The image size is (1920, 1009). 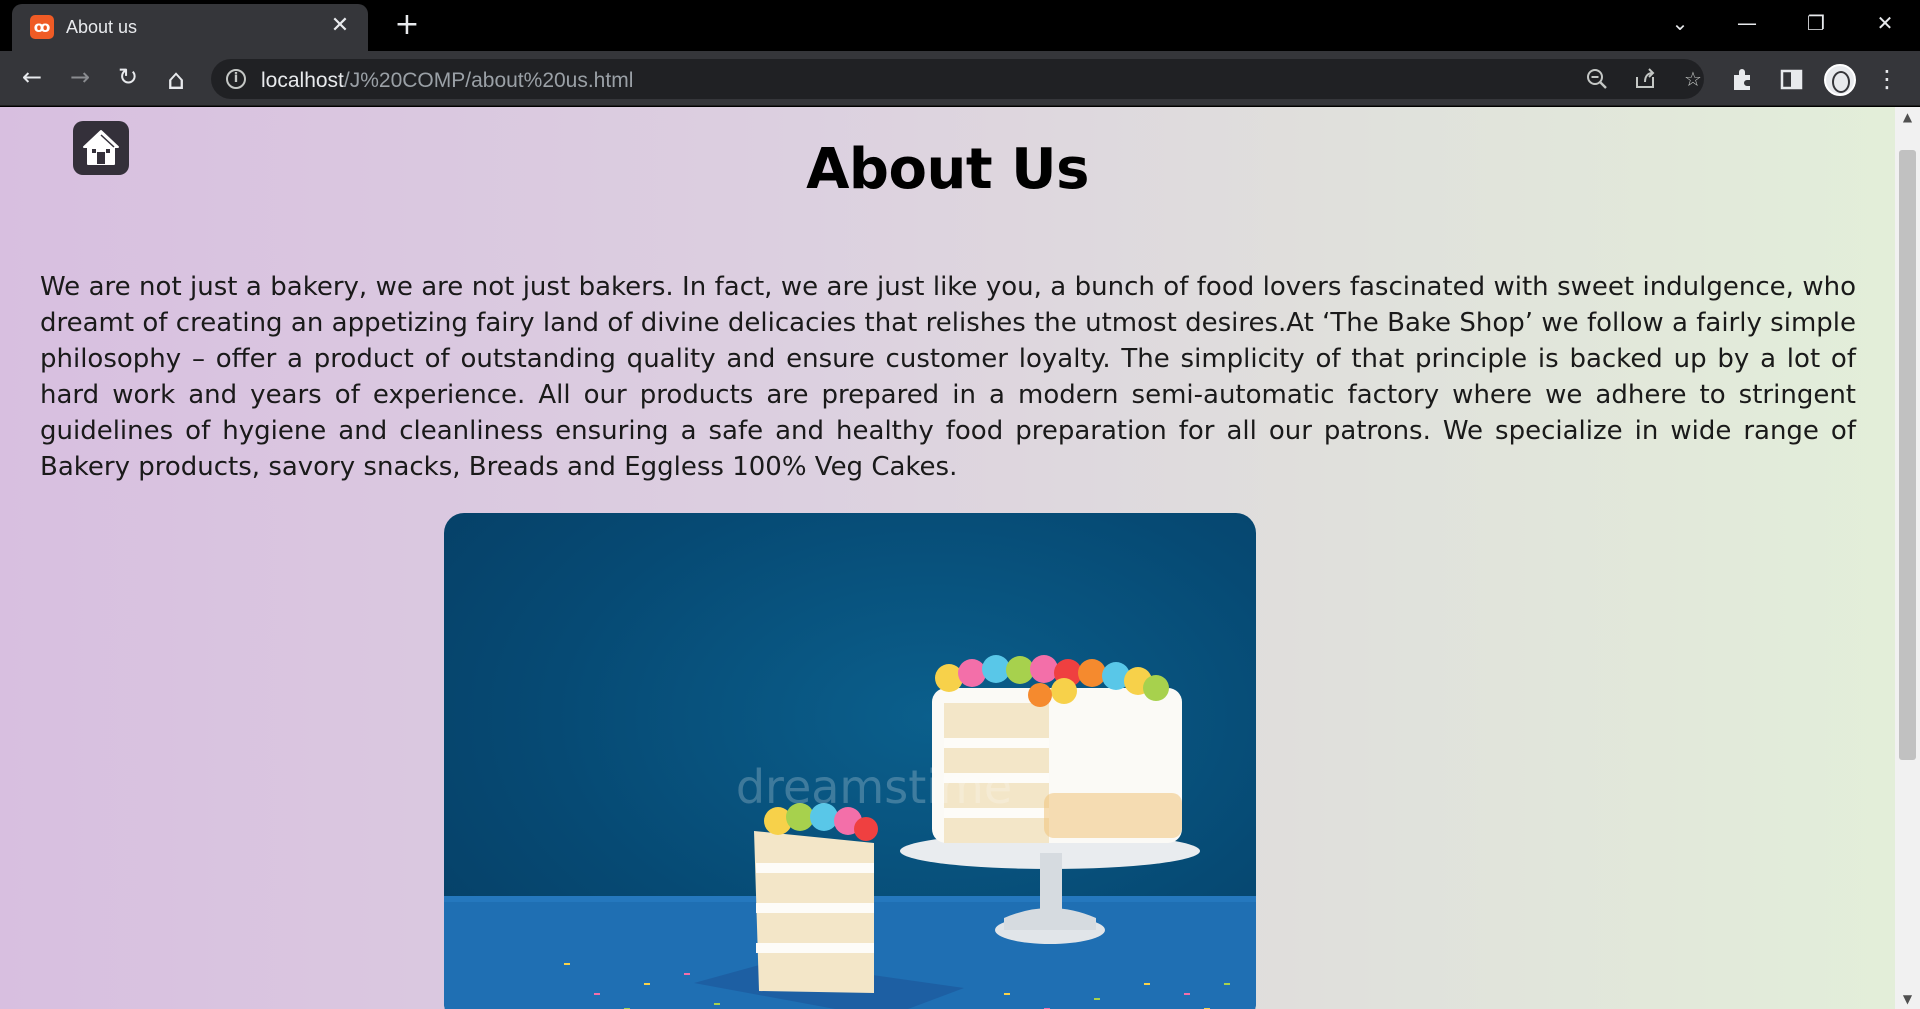 I want to click on tab-title: About us, so click(x=102, y=27).